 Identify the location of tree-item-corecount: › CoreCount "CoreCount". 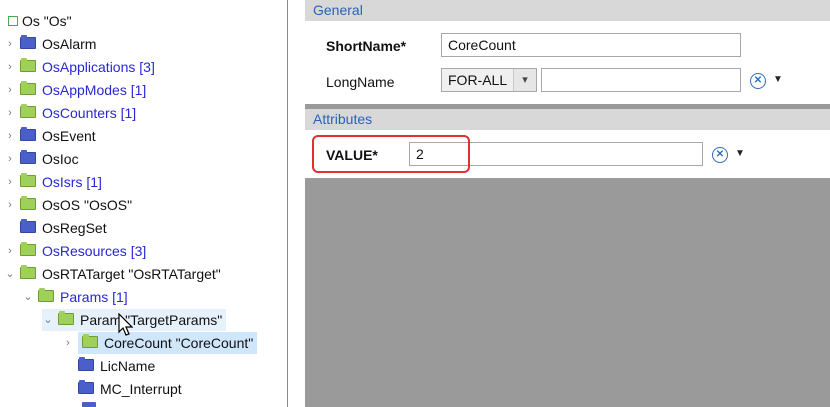
(160, 343).